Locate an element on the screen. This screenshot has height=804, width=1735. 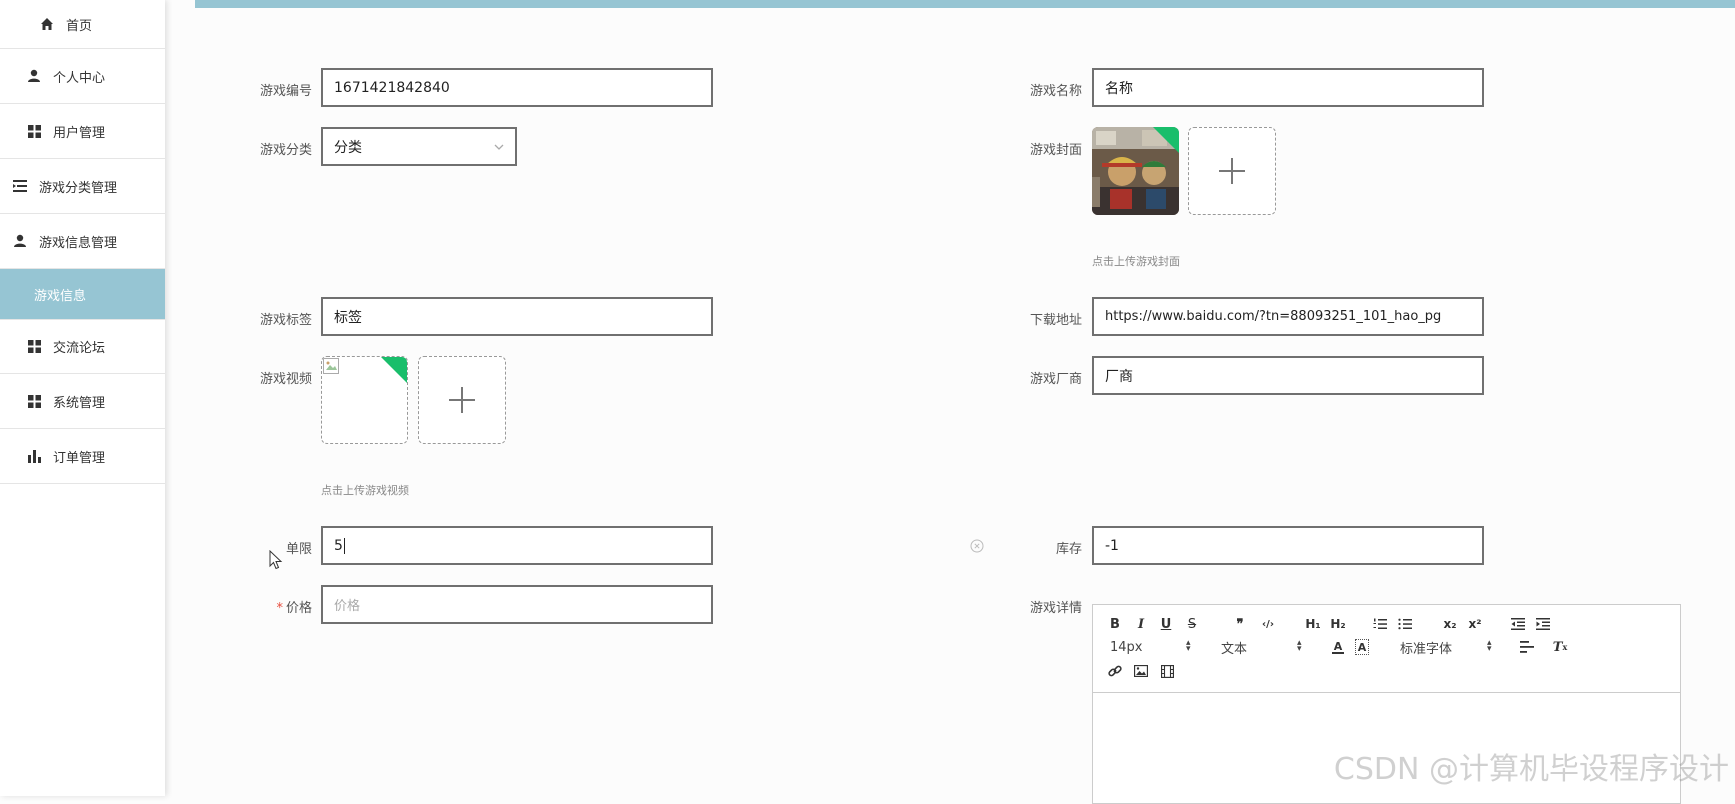
video-upload-hint: 点击上传游戏视频 is located at coordinates (365, 490).